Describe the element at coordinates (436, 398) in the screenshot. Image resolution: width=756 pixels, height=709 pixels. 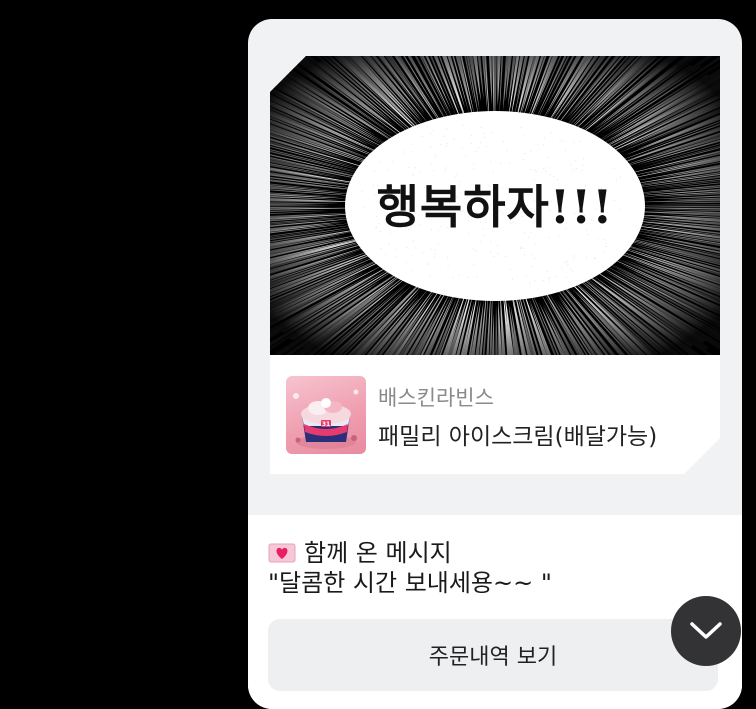
I see `brand-name: 배스킨라빈스` at that location.